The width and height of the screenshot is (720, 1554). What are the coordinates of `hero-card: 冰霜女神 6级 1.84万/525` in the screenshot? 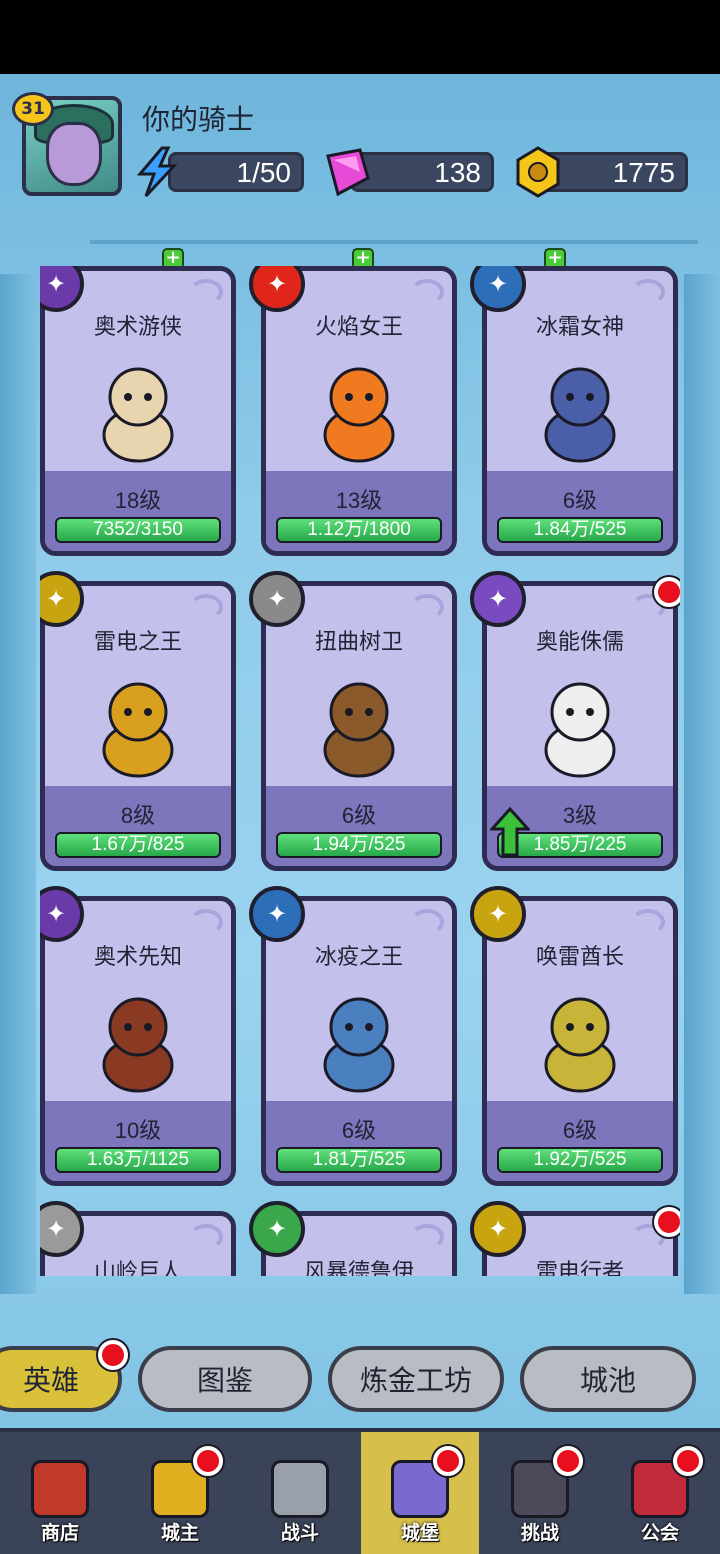 It's located at (580, 411).